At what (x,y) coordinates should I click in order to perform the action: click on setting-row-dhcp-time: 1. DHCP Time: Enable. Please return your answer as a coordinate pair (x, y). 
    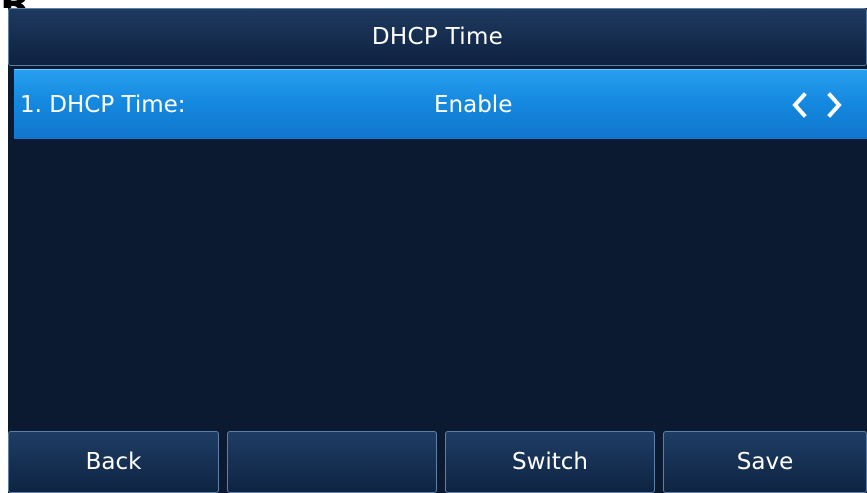
    Looking at the image, I should click on (440, 104).